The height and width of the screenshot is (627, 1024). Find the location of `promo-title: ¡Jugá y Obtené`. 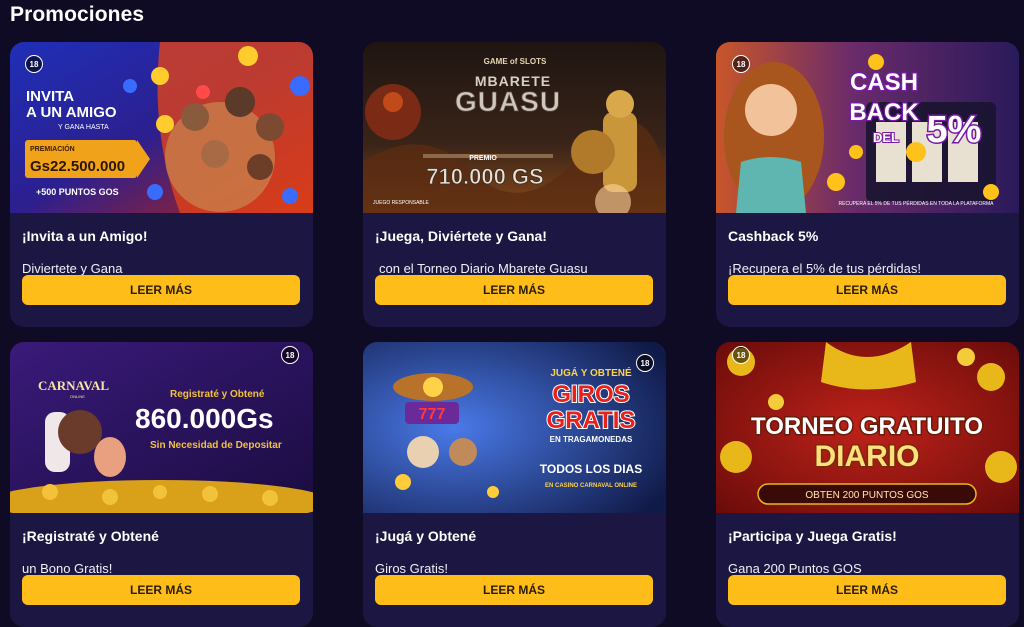

promo-title: ¡Jugá y Obtené is located at coordinates (426, 536).